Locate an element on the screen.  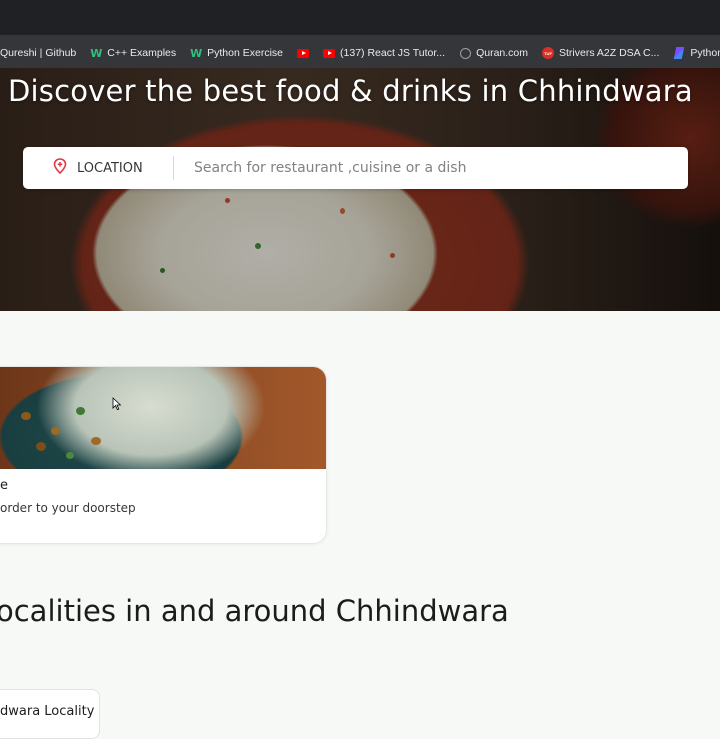
bookmark-github: Qureshi | Github is located at coordinates (38, 53).